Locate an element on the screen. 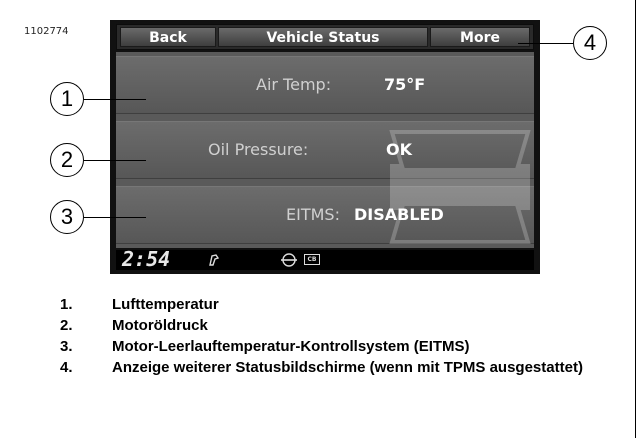 This screenshot has height=438, width=640. callout-4: 4 is located at coordinates (590, 43).